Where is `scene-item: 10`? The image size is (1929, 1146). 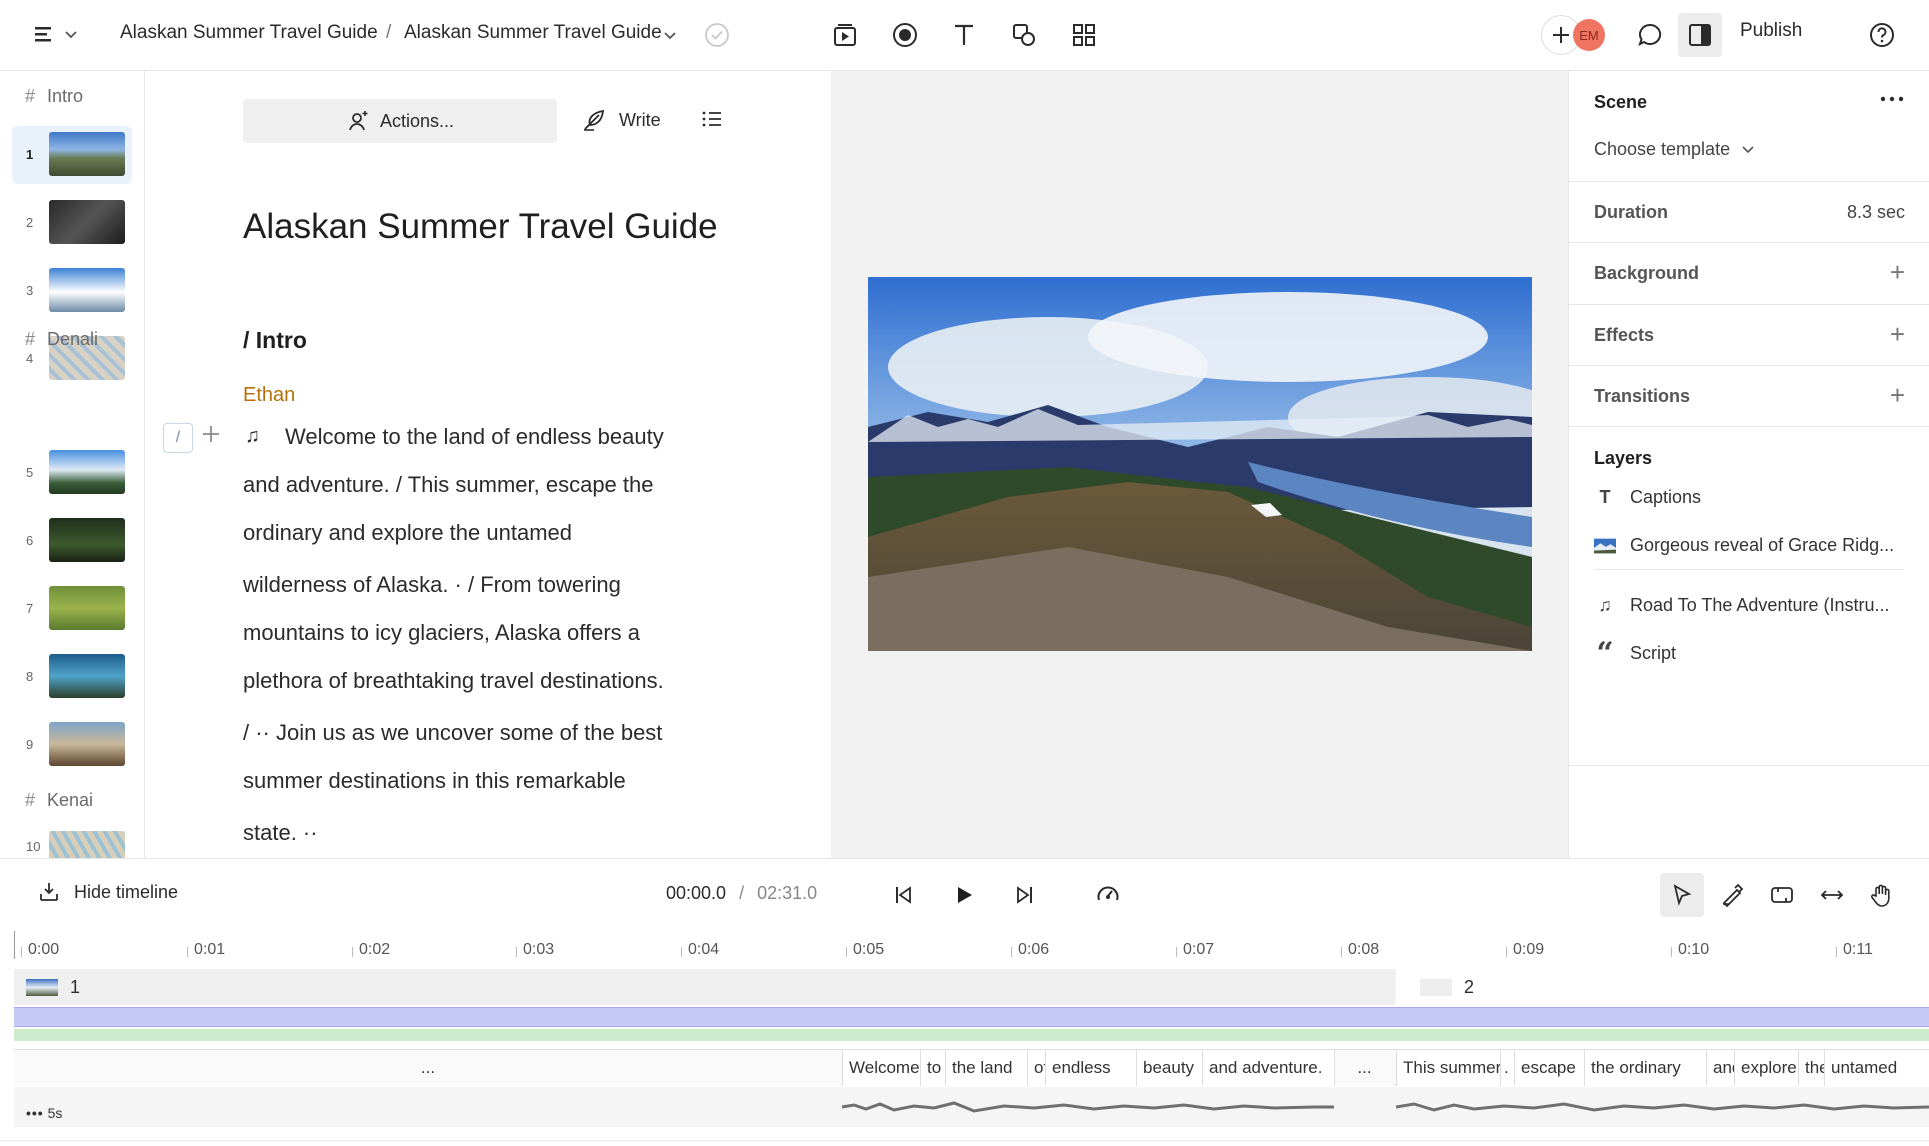 scene-item: 10 is located at coordinates (72, 841).